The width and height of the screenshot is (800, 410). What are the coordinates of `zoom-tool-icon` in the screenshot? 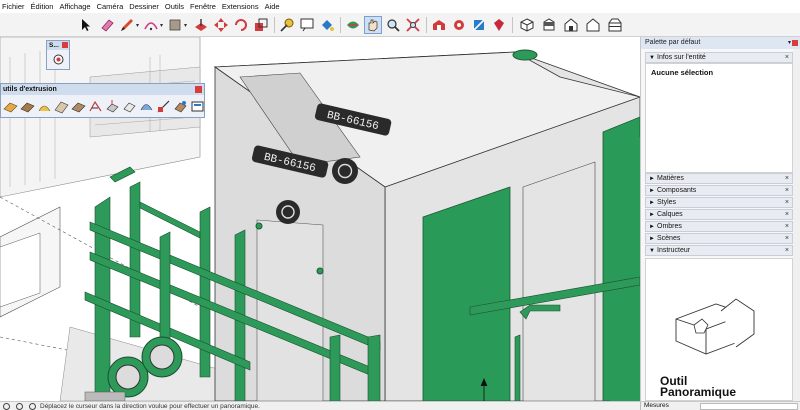 It's located at (393, 25).